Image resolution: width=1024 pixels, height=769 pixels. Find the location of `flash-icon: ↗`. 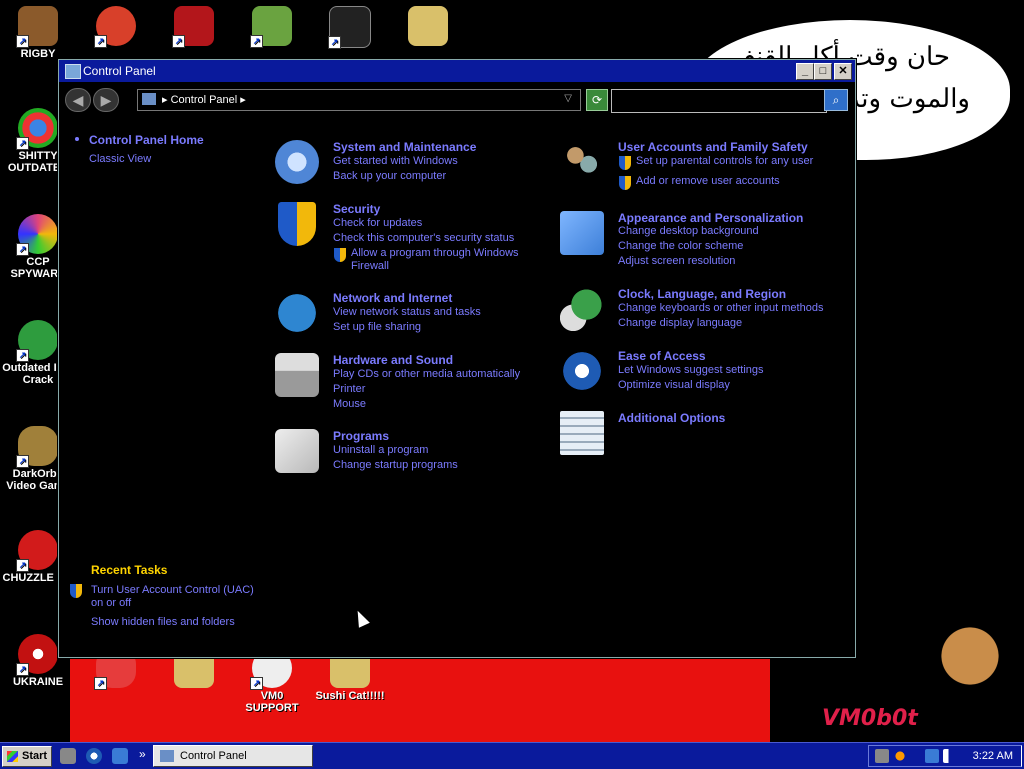

flash-icon: ↗ is located at coordinates (193, 27).